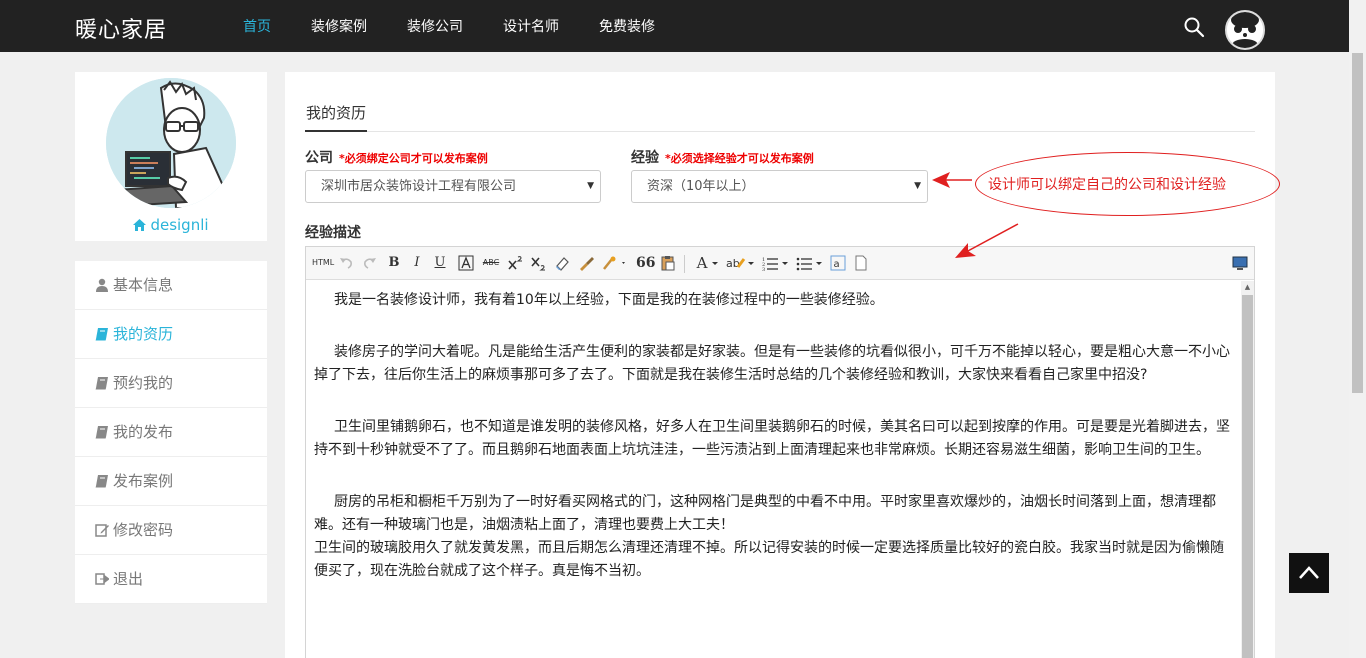 The height and width of the screenshot is (658, 1366). I want to click on company-field-label: 公司 *必须绑定公司才可以发布案例, so click(396, 157).